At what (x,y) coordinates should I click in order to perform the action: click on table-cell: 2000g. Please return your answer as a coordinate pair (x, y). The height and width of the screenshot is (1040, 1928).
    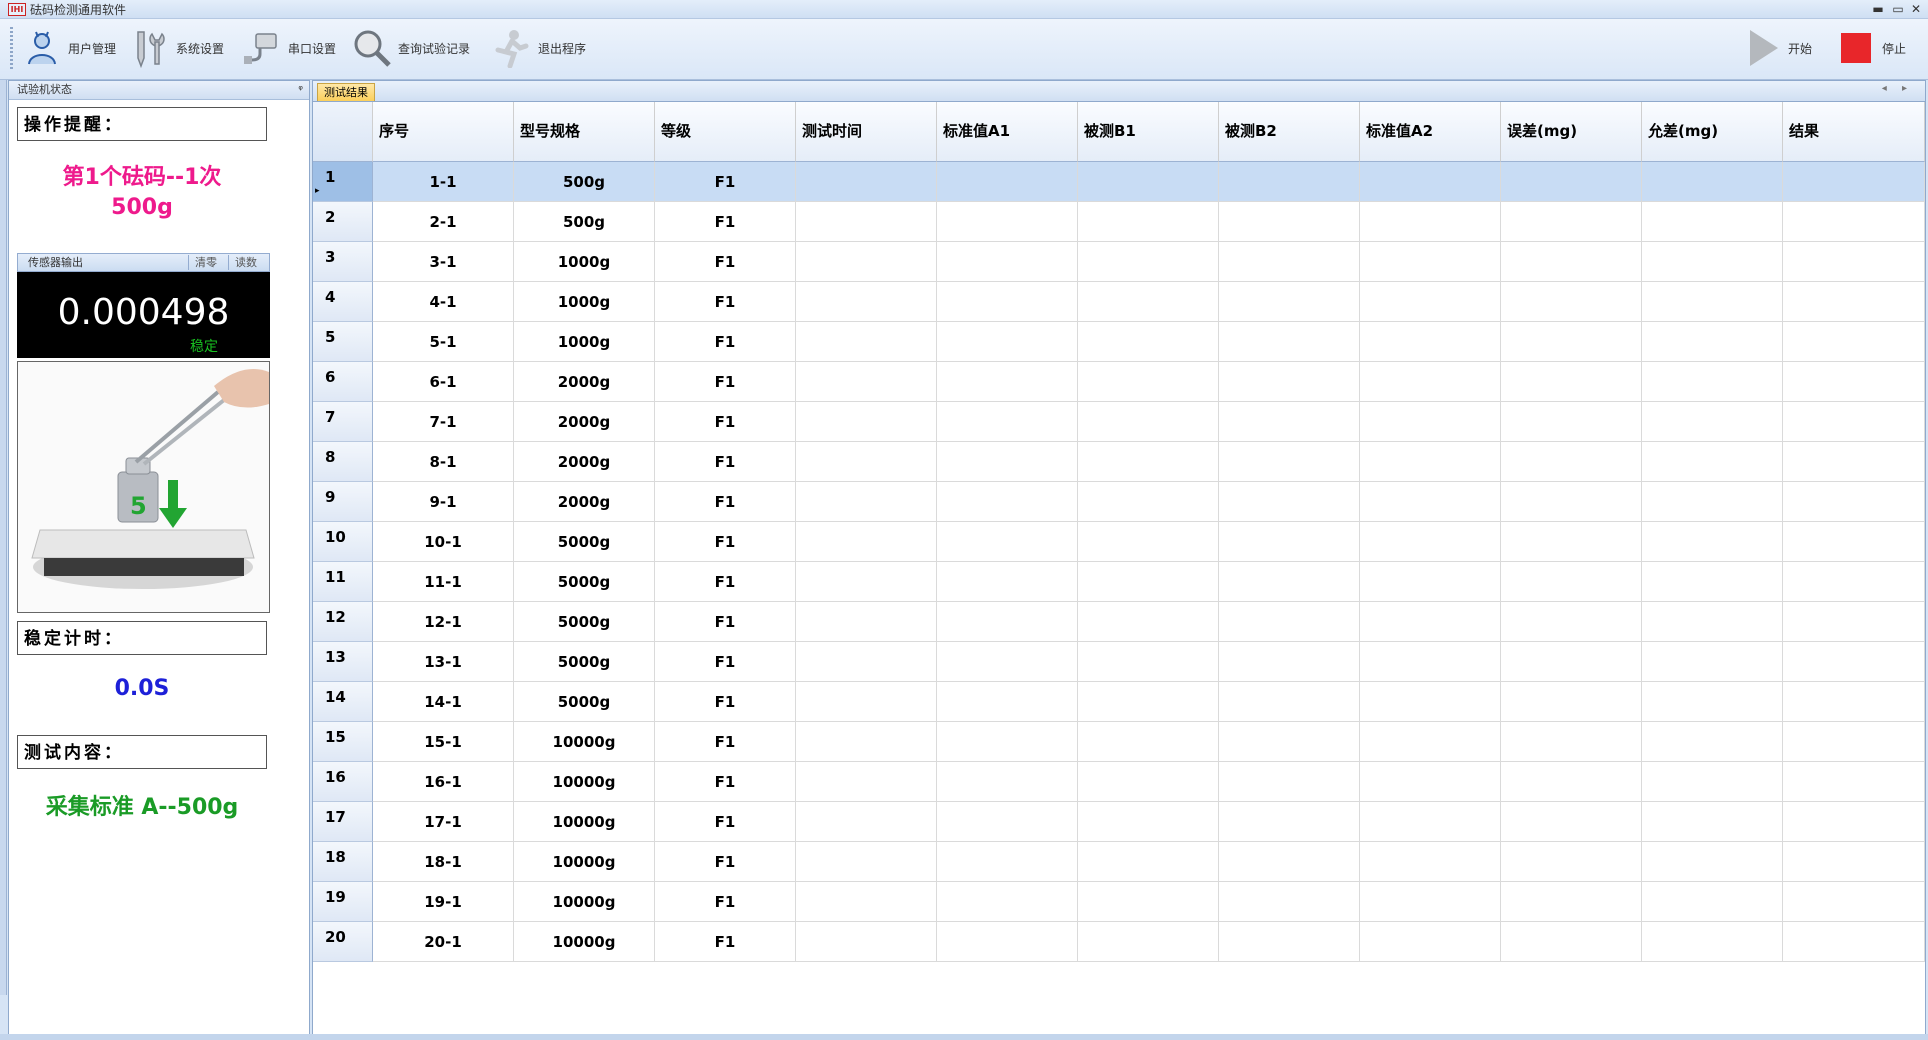
    Looking at the image, I should click on (584, 382).